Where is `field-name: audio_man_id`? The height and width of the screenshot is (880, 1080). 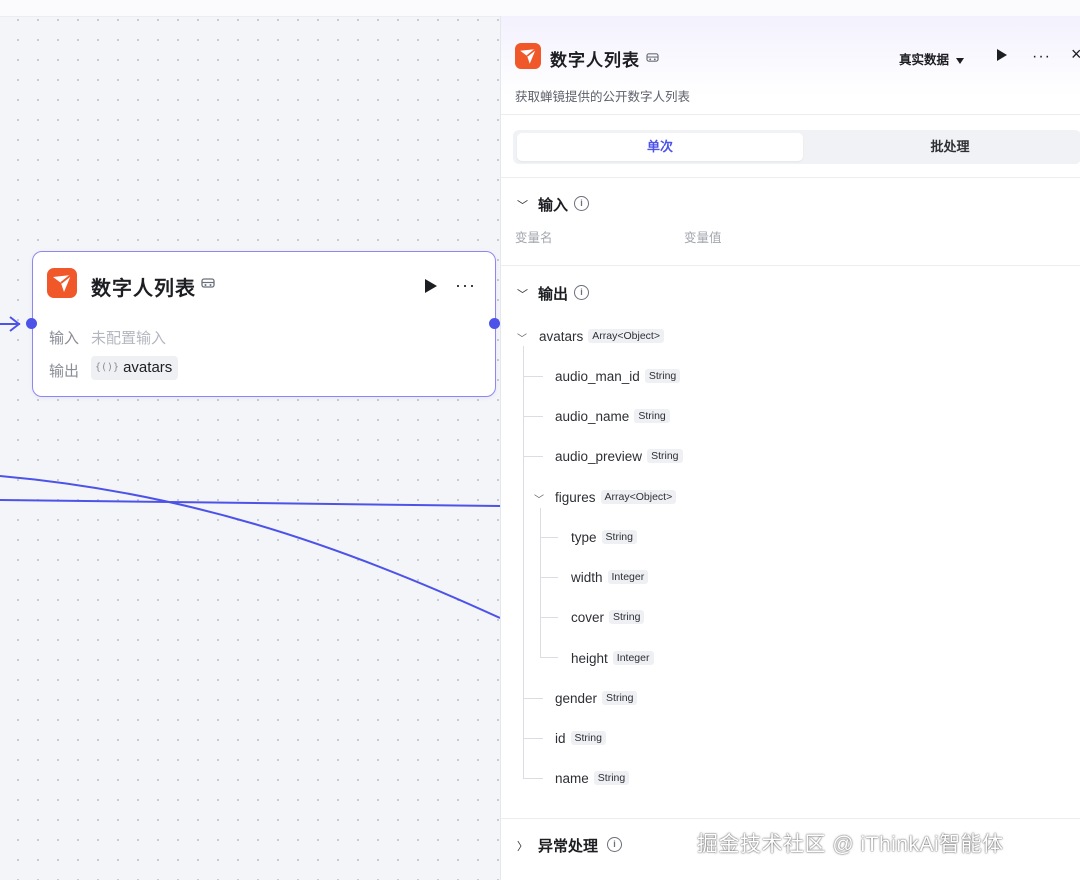
field-name: audio_man_id is located at coordinates (597, 376).